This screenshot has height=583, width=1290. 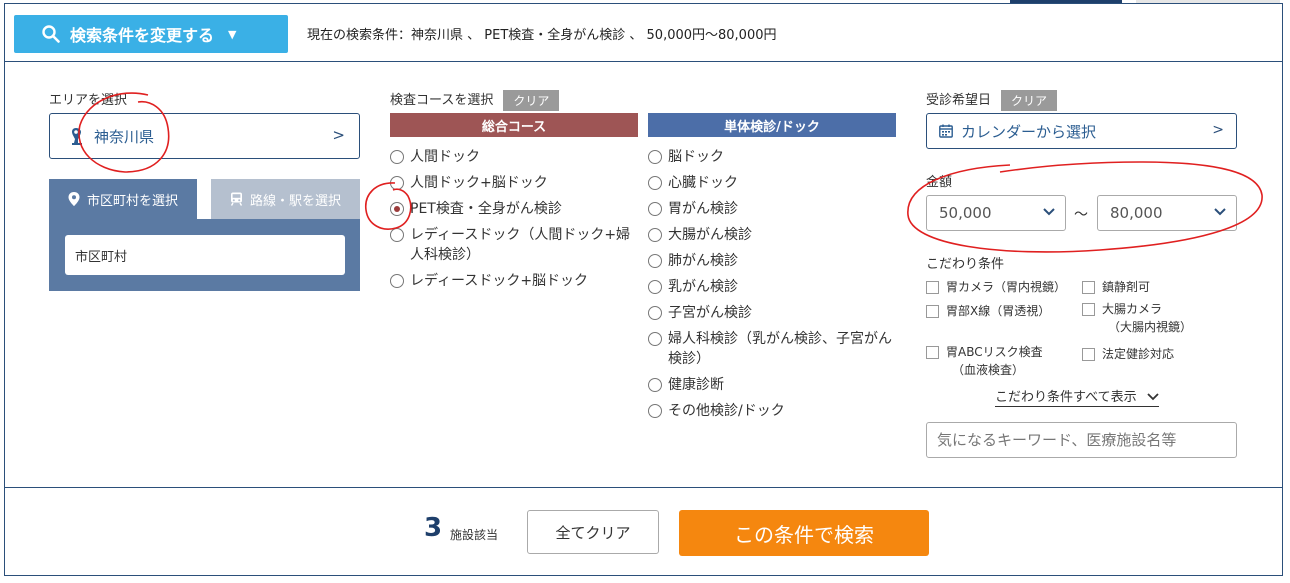 I want to click on radio-label: 心臓ドック, so click(x=703, y=183).